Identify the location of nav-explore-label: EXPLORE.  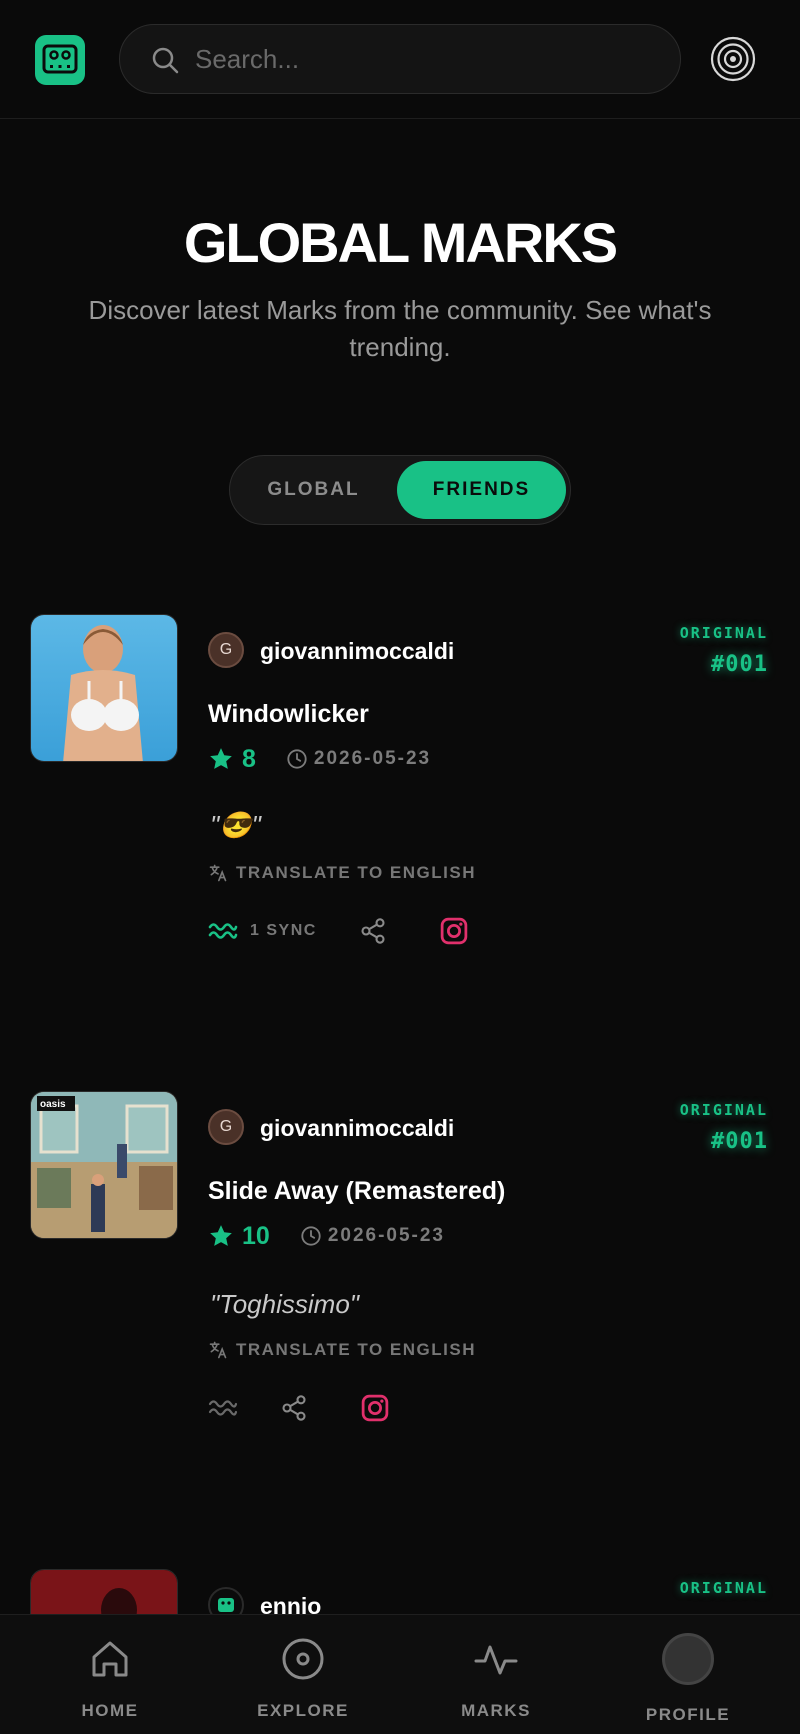
(303, 1710).